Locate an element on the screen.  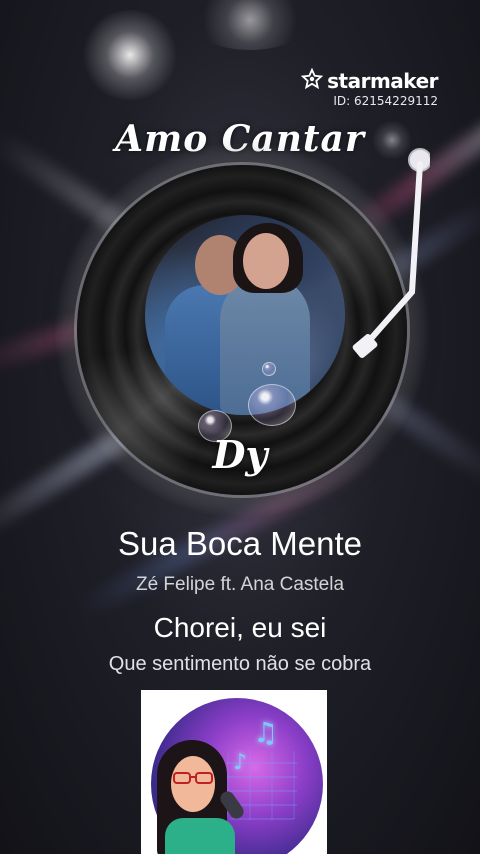
singer-avatar: ♫ ♪ is located at coordinates (234, 772).